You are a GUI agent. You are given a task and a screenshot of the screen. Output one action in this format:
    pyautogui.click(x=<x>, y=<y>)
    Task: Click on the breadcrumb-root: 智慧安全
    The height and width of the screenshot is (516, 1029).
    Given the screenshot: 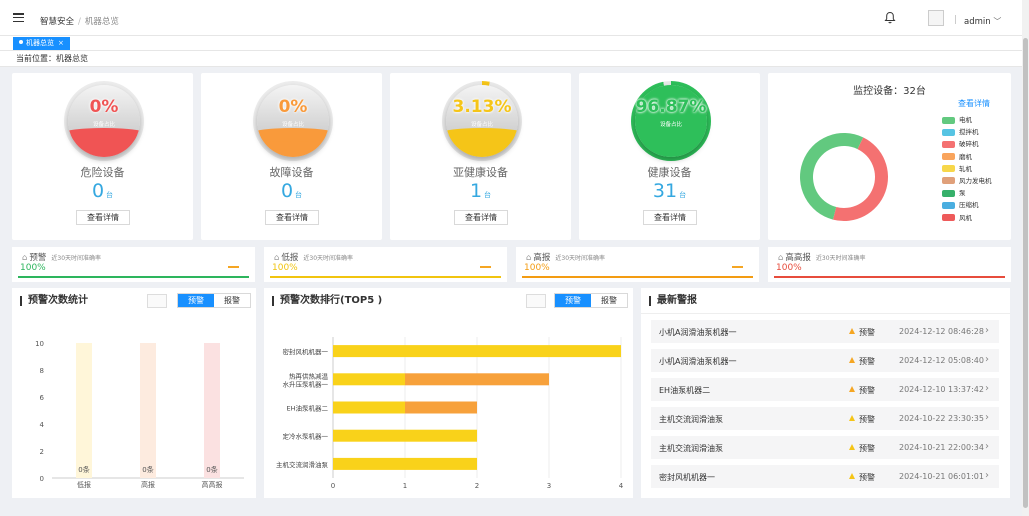 What is the action you would take?
    pyautogui.click(x=57, y=22)
    